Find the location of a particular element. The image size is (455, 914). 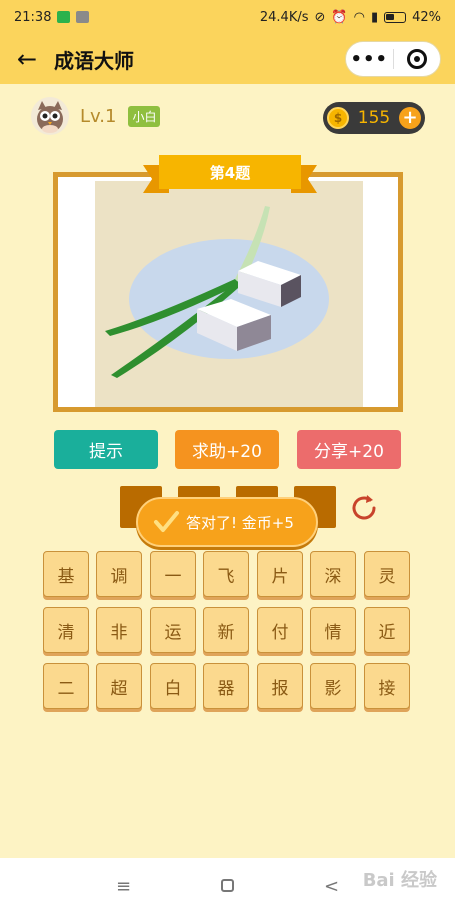

battery-icon is located at coordinates (395, 17).